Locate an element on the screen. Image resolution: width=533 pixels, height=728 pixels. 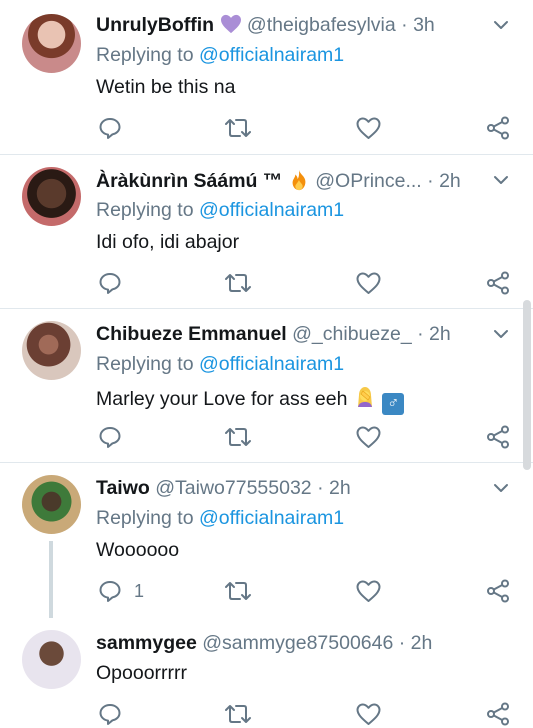
reply-button: 1 is located at coordinates (121, 591).